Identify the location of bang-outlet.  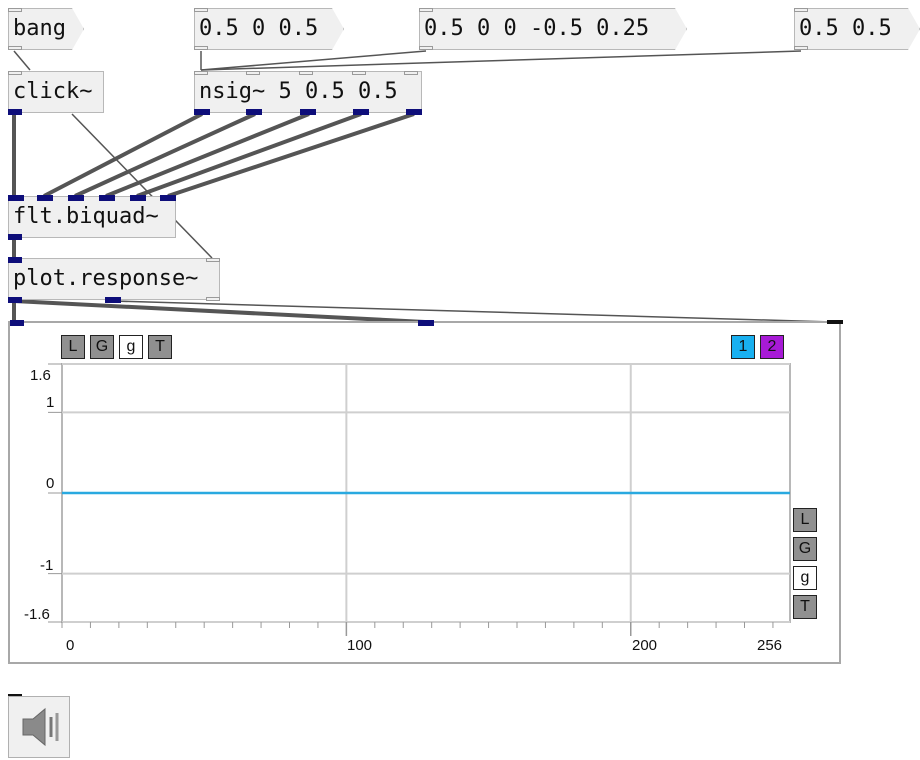
(15, 48).